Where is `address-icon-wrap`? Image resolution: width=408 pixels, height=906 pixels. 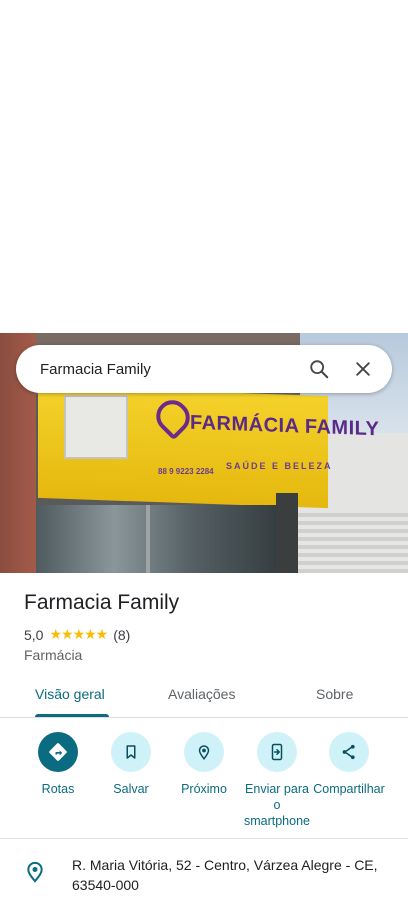 address-icon-wrap is located at coordinates (36, 875).